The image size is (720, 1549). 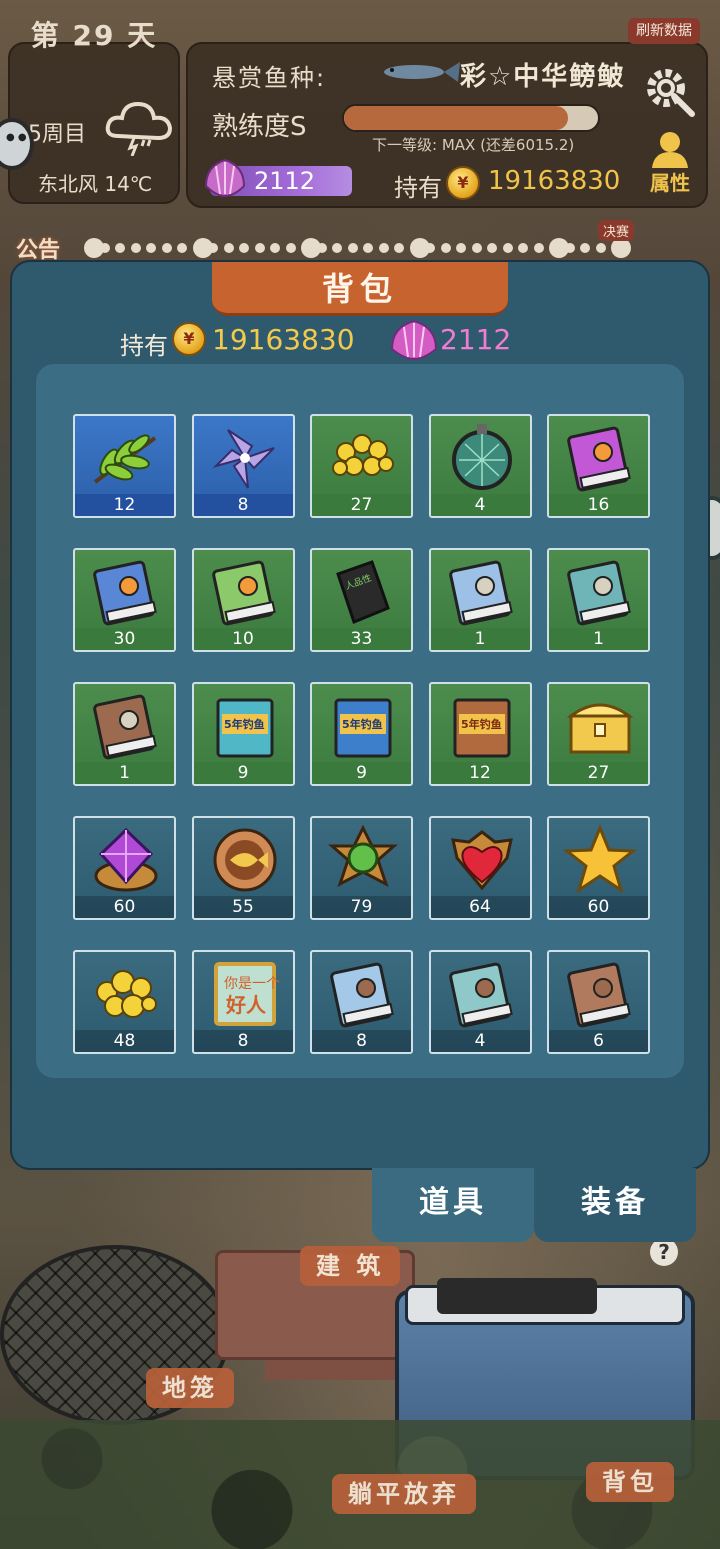 I want to click on settings-gear-icon, so click(x=669, y=89).